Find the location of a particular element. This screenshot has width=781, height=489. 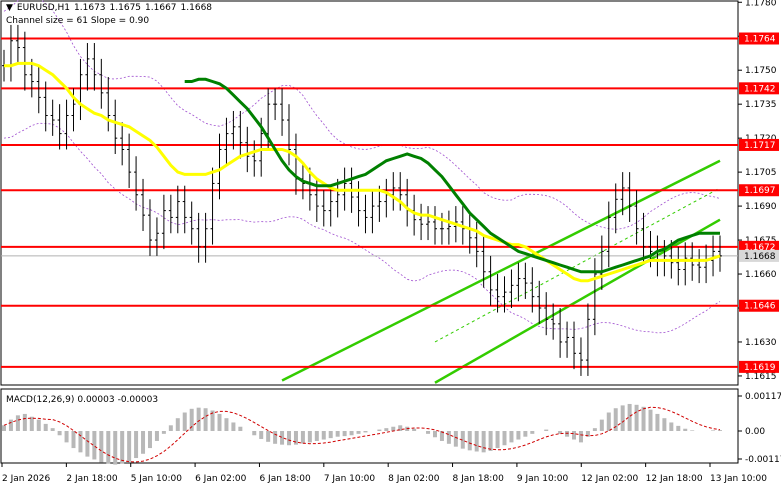

channel-info: Channel size = 61 Slope = 0.90 is located at coordinates (78, 21).